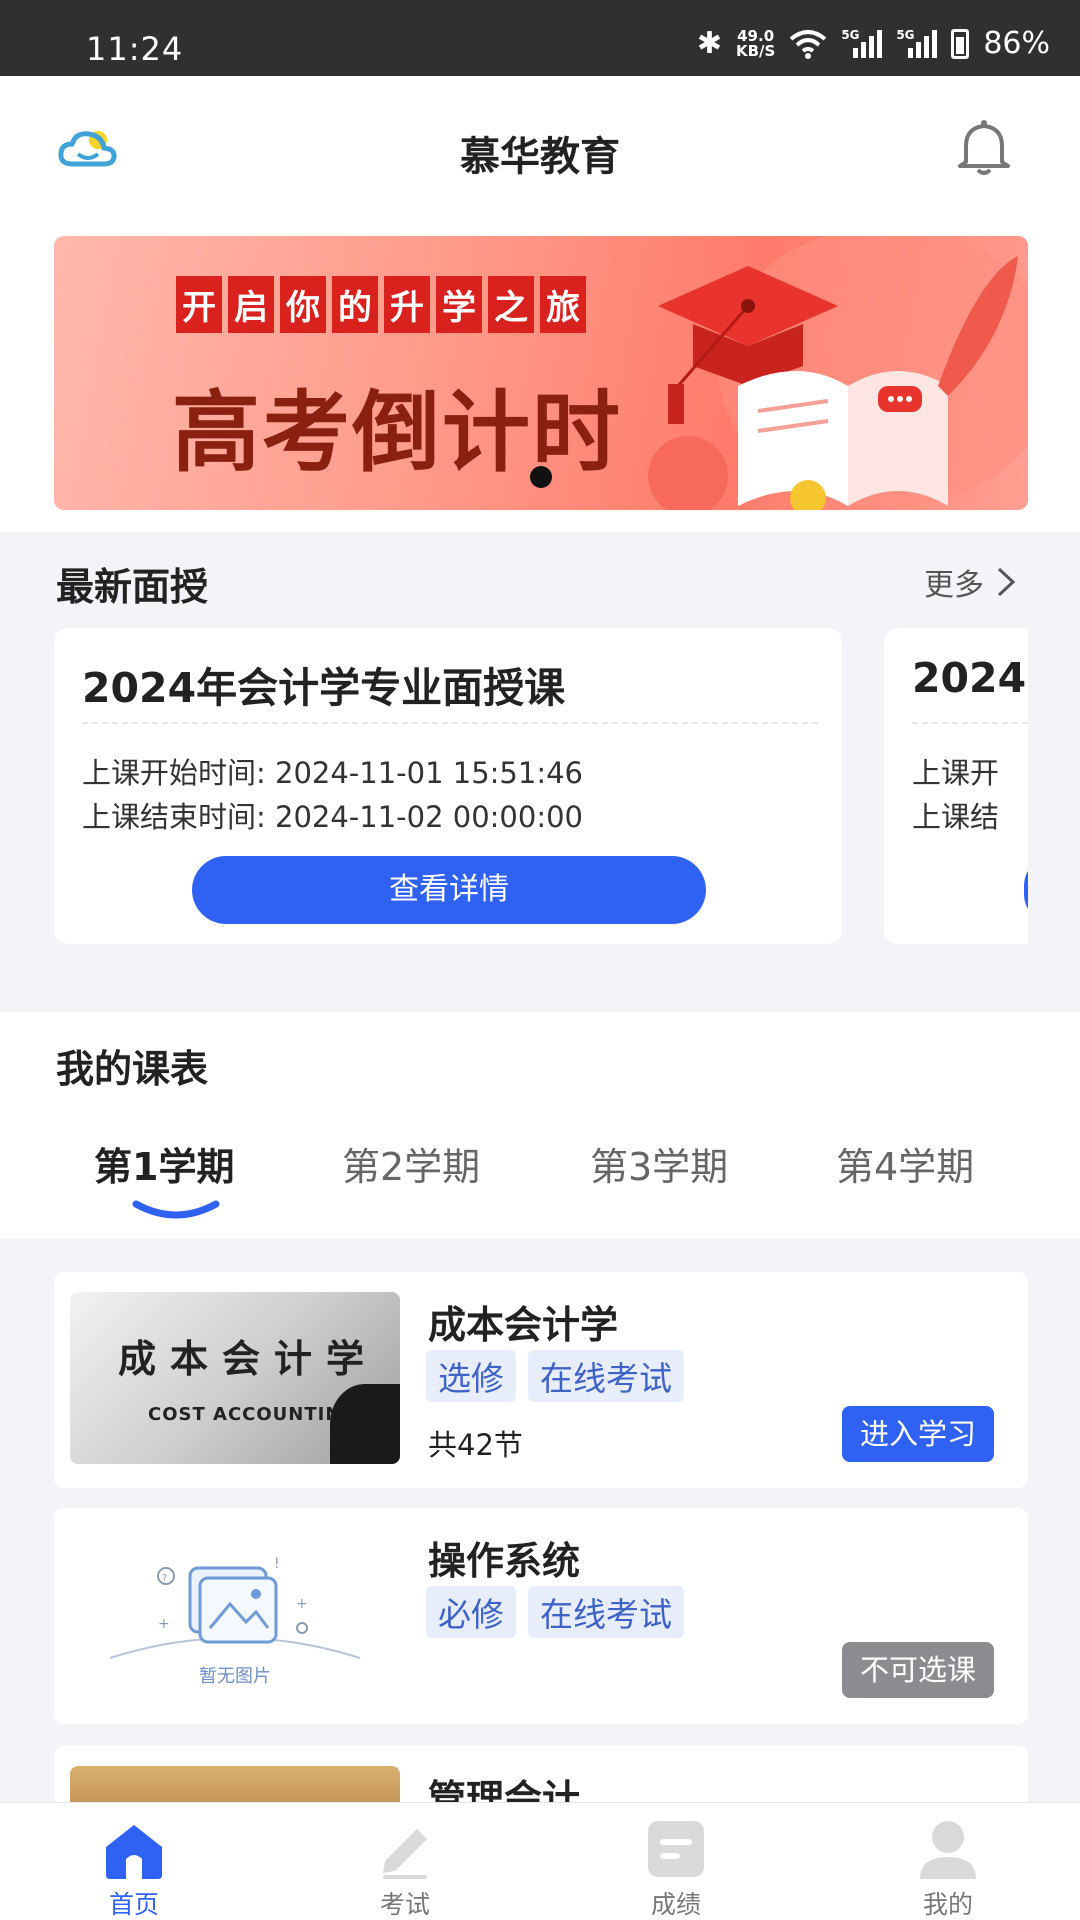 The height and width of the screenshot is (1920, 1080). I want to click on course-name: 成本会计学, so click(523, 1325).